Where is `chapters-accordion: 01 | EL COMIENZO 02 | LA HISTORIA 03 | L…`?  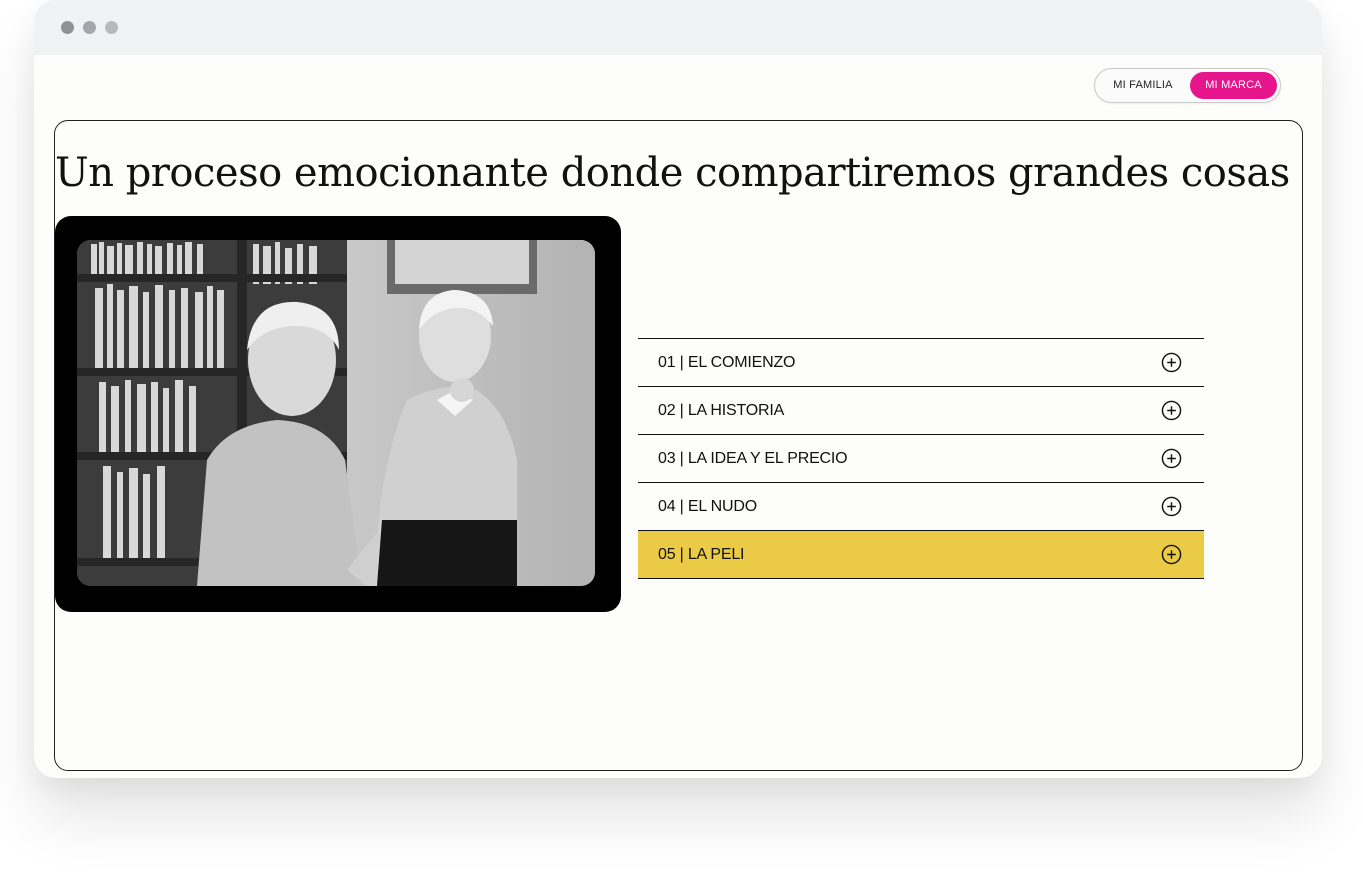
chapters-accordion: 01 | EL COMIENZO 02 | LA HISTORIA 03 | L… is located at coordinates (921, 458).